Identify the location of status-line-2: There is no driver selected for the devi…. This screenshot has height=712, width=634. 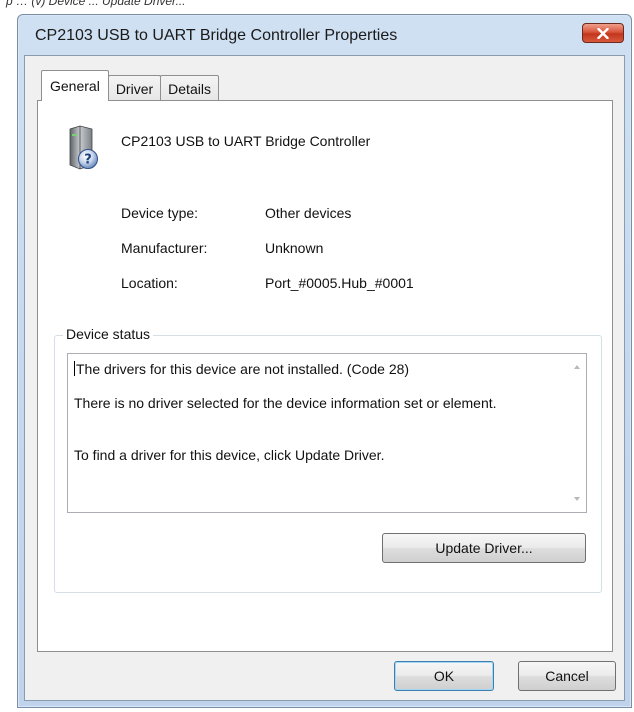
(285, 403).